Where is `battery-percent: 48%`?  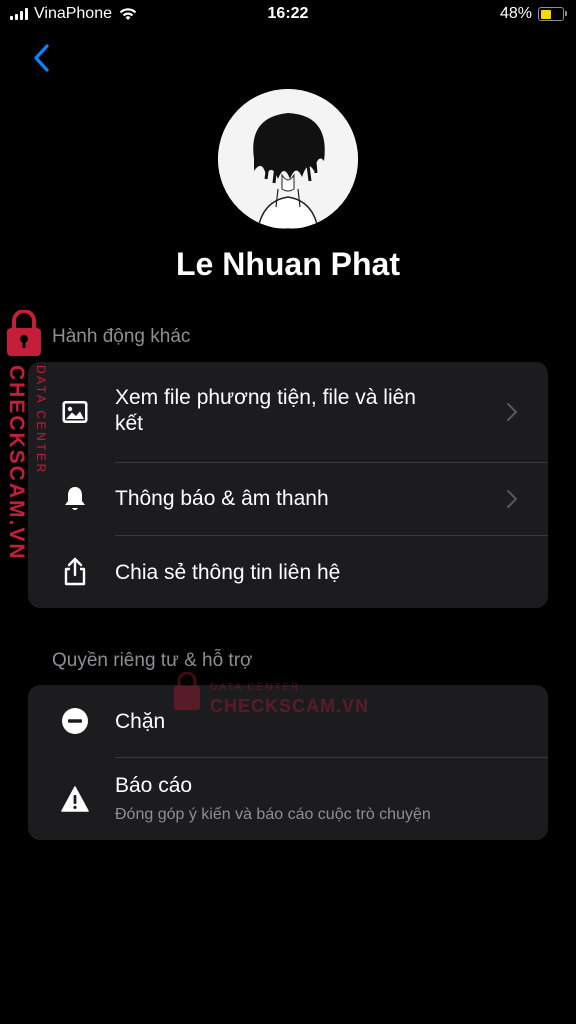 battery-percent: 48% is located at coordinates (515, 13).